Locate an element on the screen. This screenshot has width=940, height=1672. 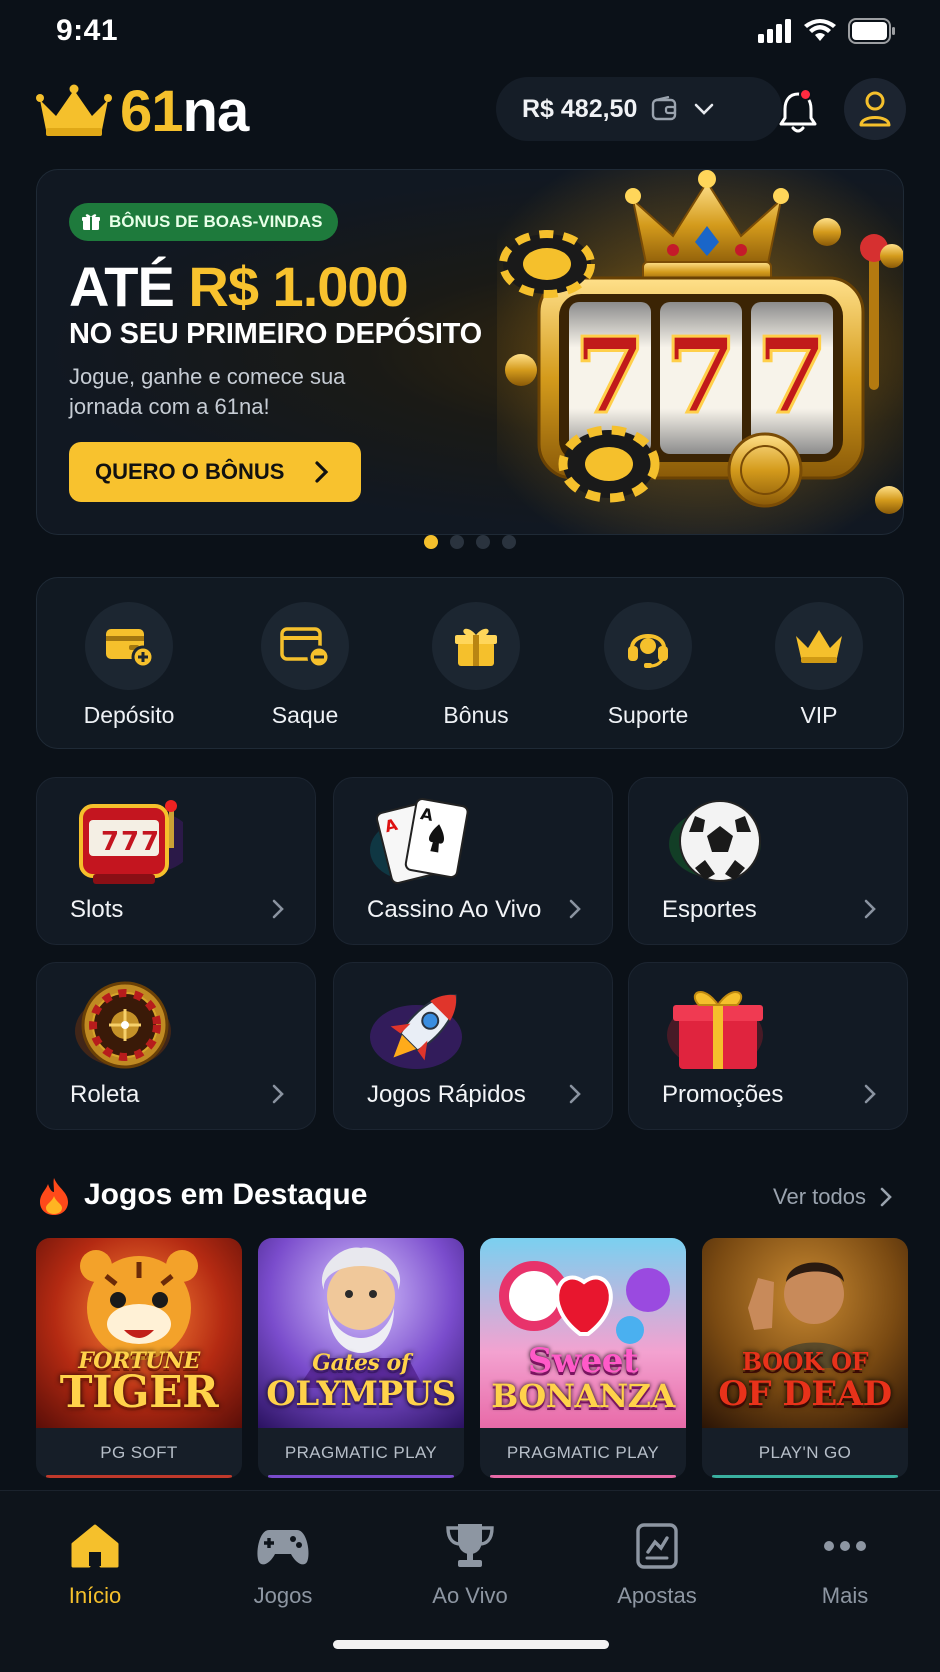
support-icon-wrap is located at coordinates (648, 646).